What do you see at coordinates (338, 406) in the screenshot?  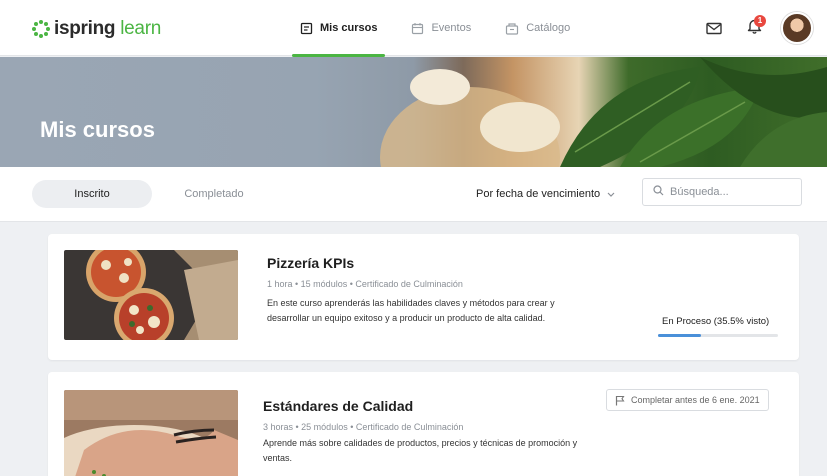 I see `course-title: Estándares de Calidad` at bounding box center [338, 406].